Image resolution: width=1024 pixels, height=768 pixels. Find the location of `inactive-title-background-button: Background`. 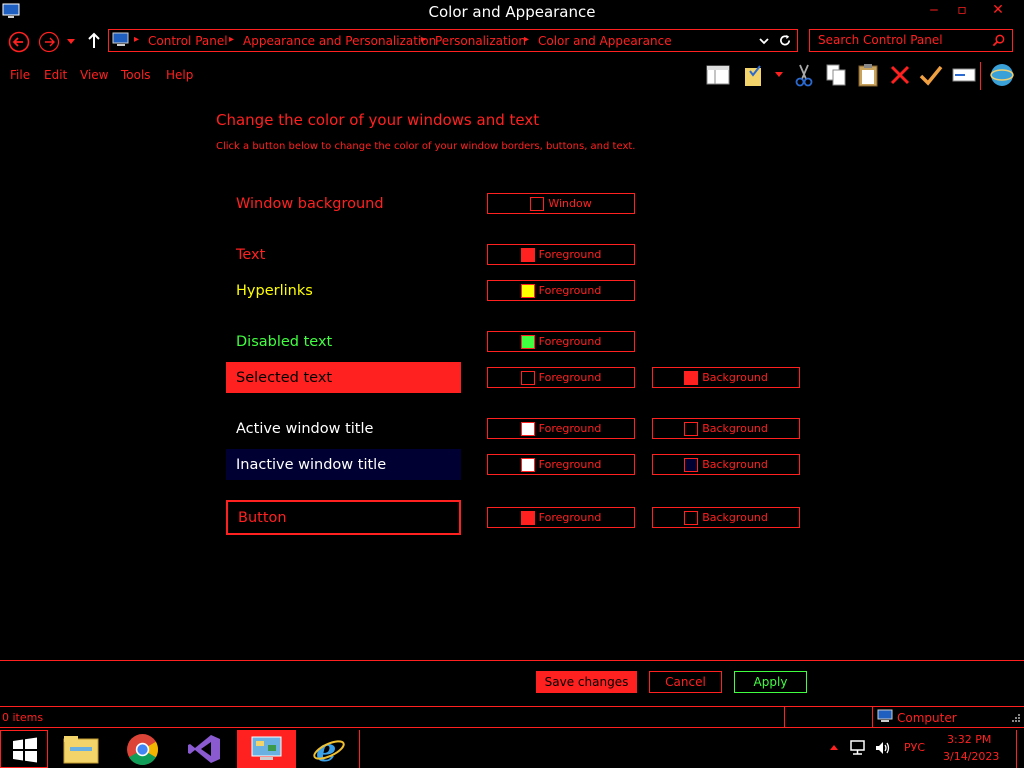

inactive-title-background-button: Background is located at coordinates (726, 464).